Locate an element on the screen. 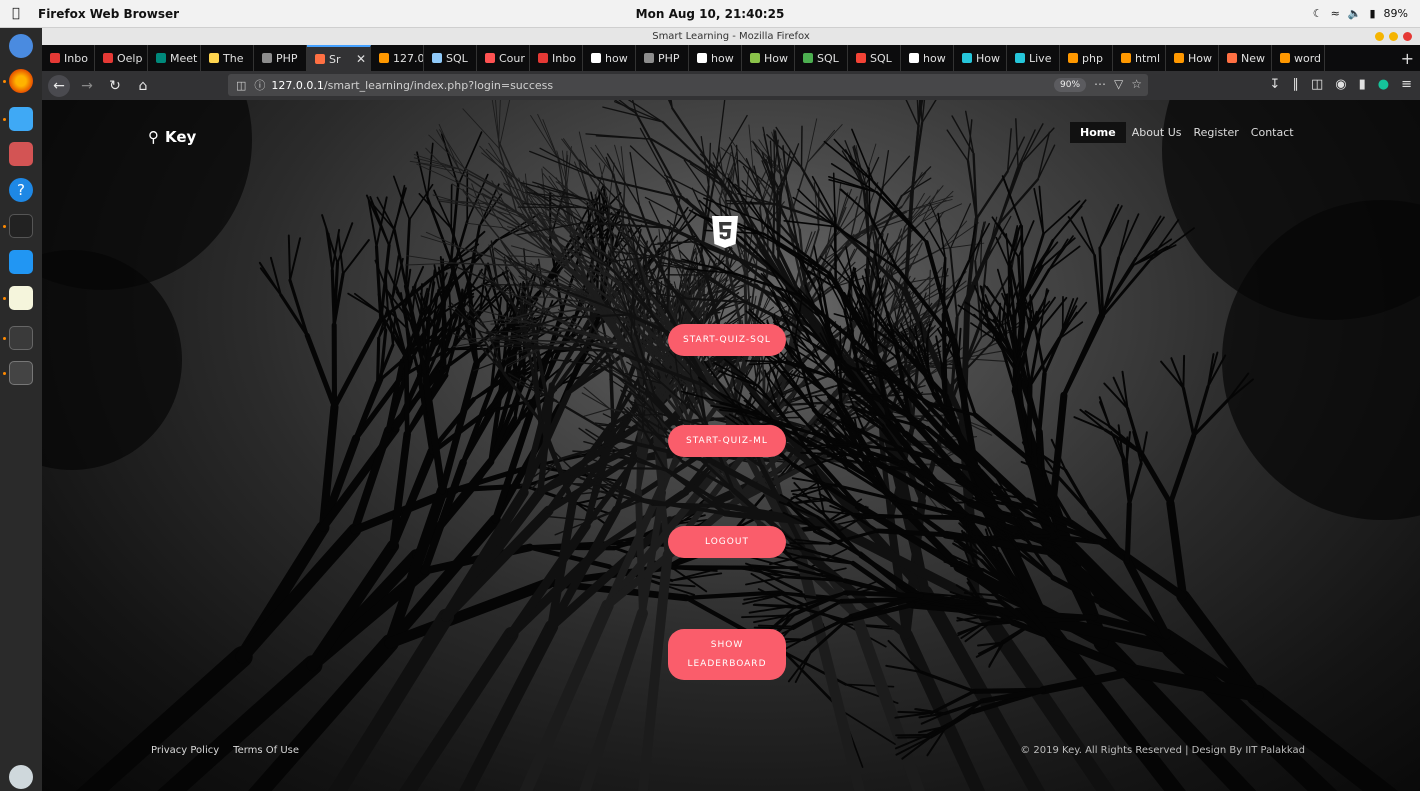 The image size is (1420, 791). zoom-indicator: 90% is located at coordinates (1070, 85).